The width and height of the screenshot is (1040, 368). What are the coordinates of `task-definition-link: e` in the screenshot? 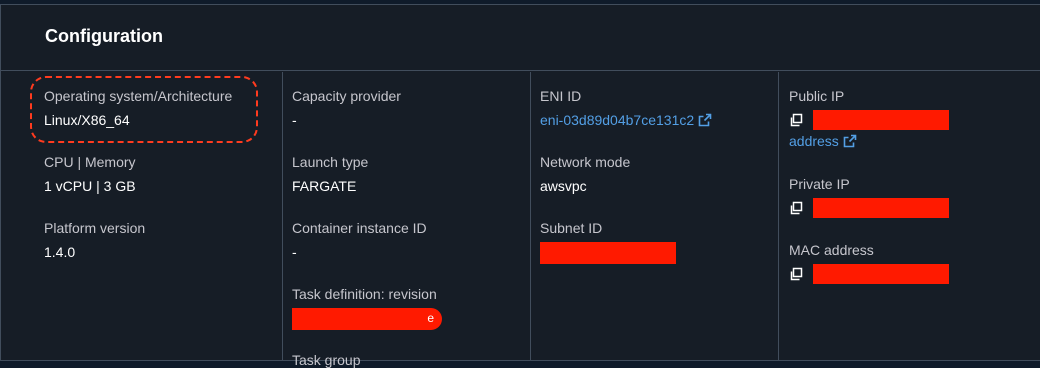 It's located at (367, 319).